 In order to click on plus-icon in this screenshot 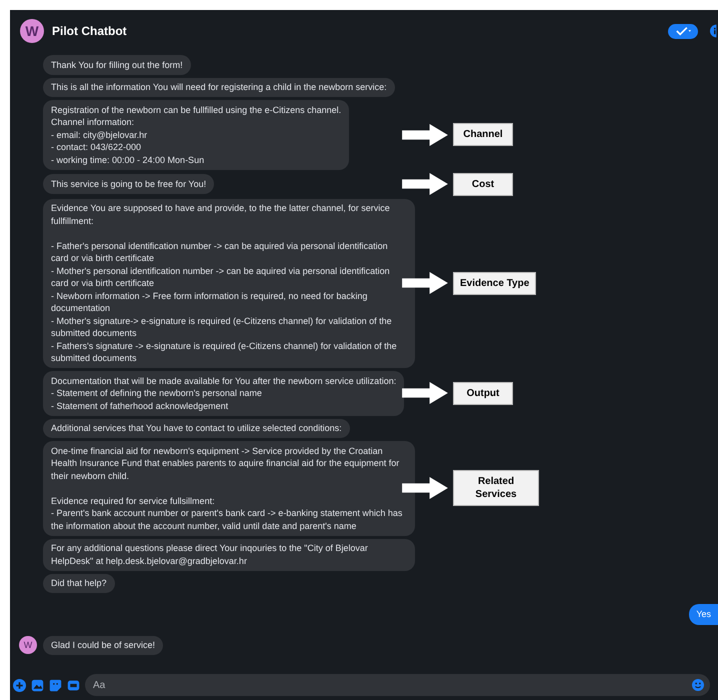, I will do `click(19, 685)`.